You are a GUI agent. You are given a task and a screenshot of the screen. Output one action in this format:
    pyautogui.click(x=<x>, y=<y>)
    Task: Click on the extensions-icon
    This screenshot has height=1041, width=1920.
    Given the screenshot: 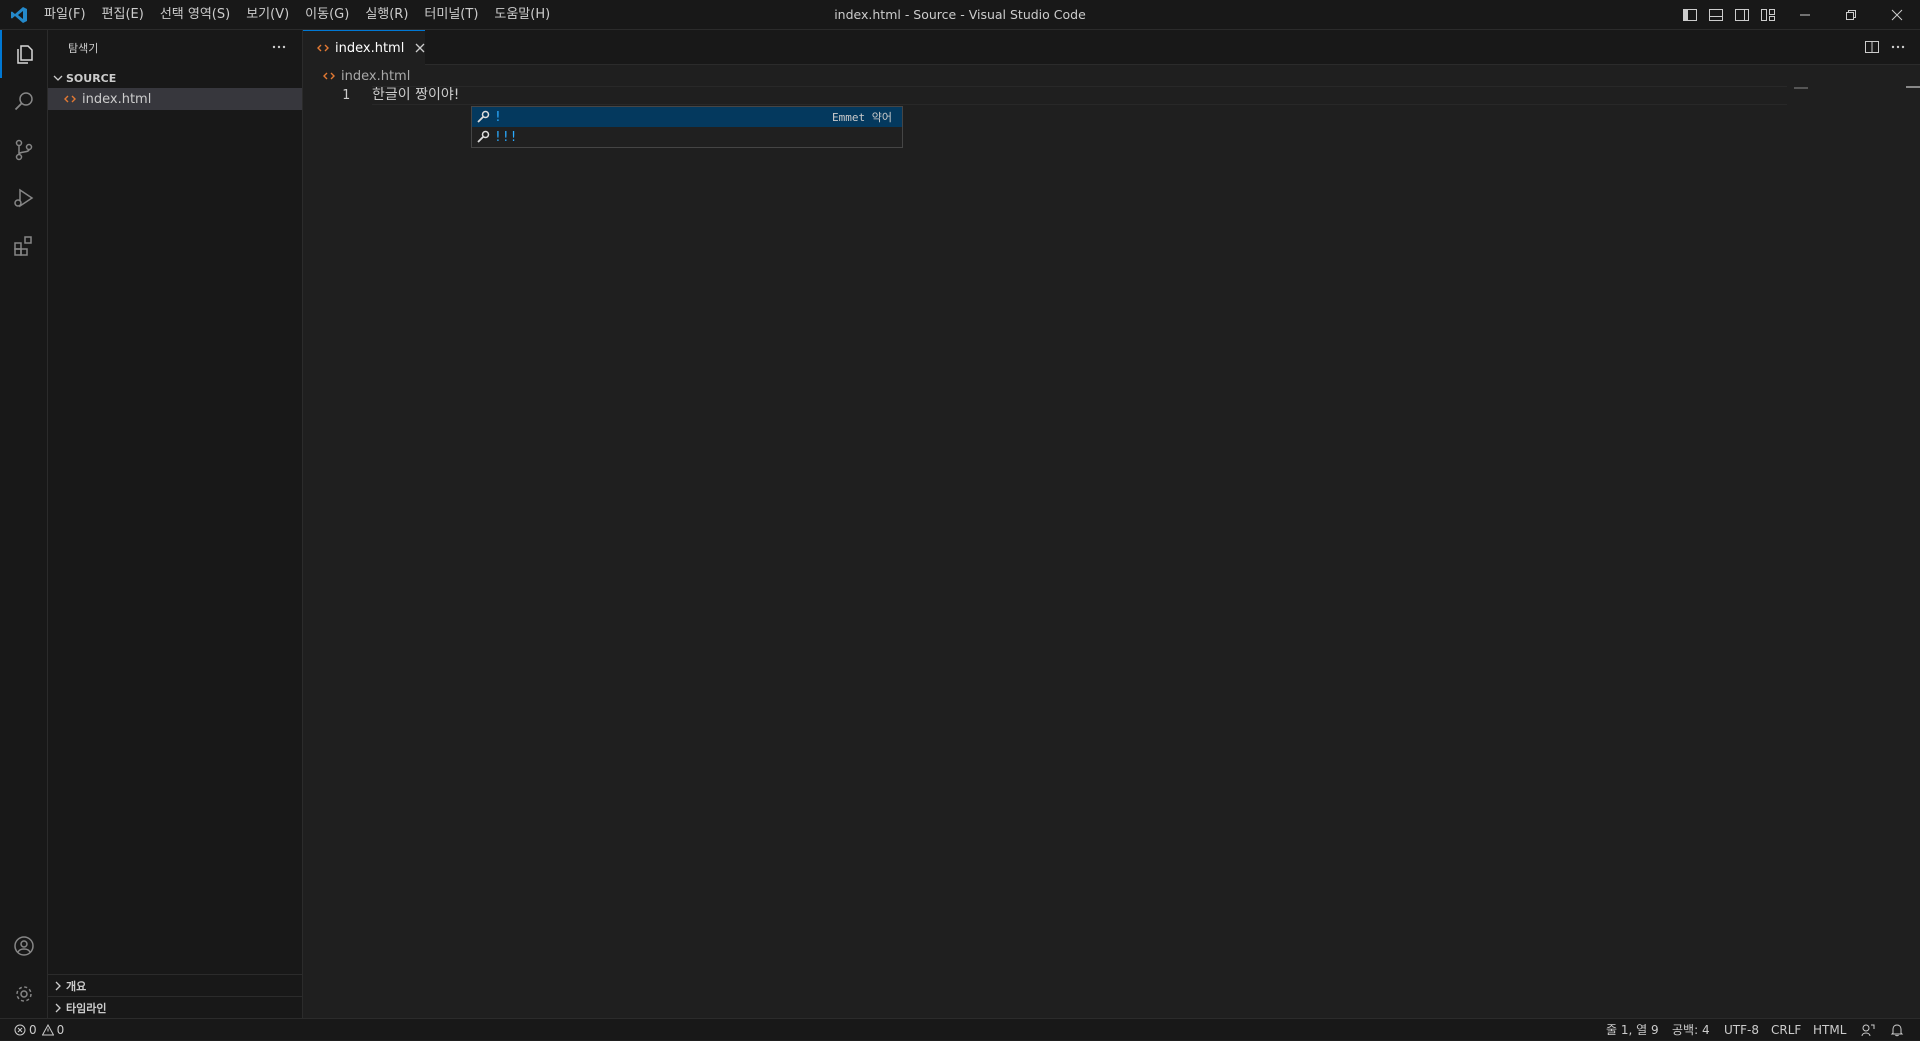 What is the action you would take?
    pyautogui.click(x=24, y=246)
    